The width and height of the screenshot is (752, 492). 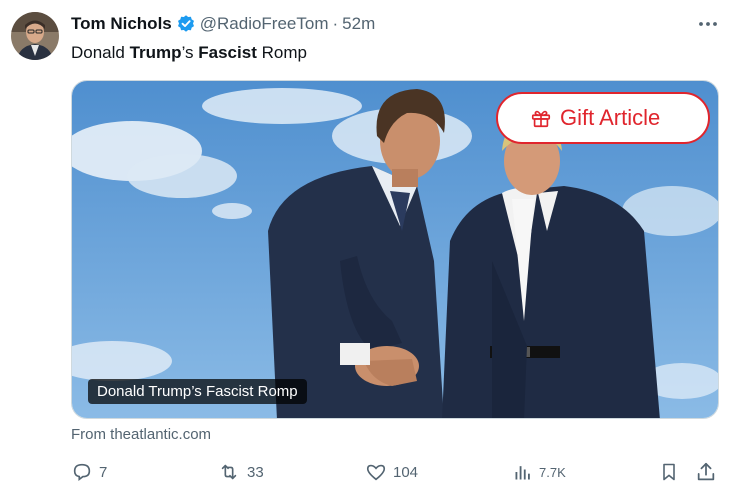 I want to click on avatar, so click(x=35, y=36).